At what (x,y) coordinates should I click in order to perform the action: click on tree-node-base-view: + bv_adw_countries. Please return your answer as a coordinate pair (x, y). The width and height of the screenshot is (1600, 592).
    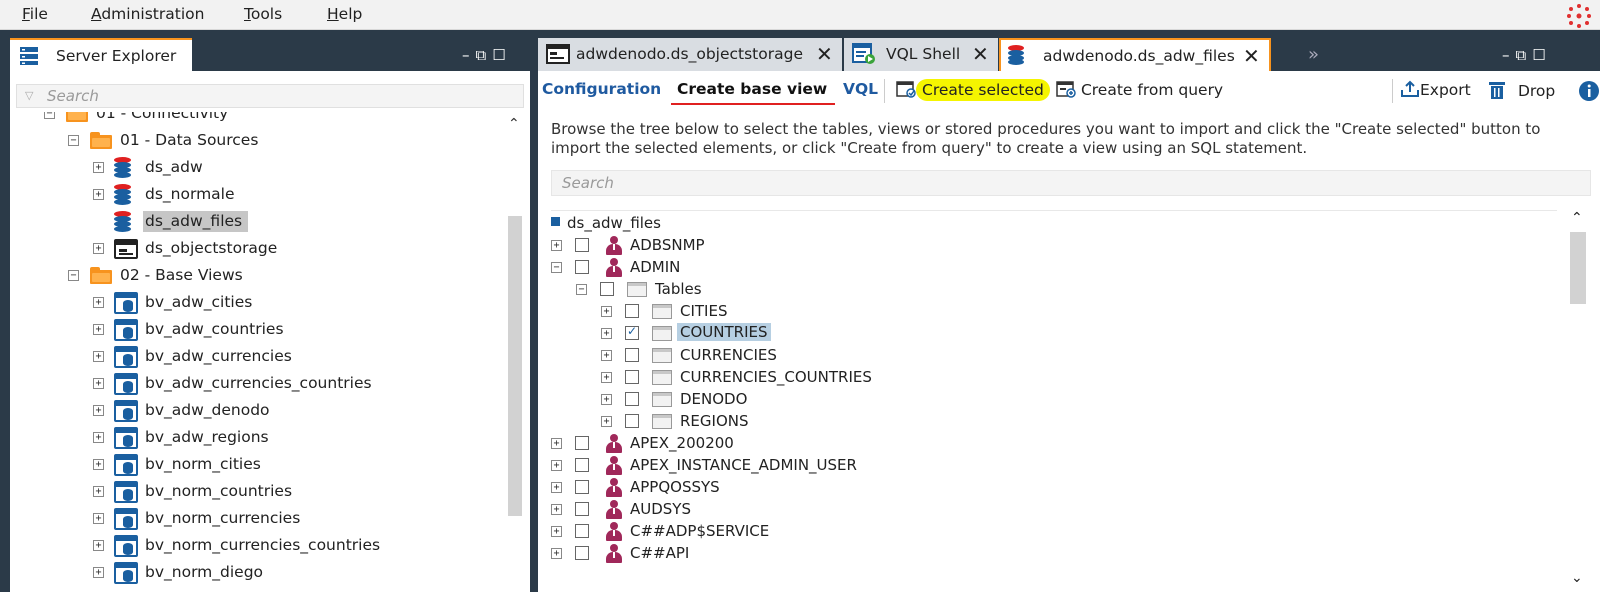
    Looking at the image, I should click on (250, 330).